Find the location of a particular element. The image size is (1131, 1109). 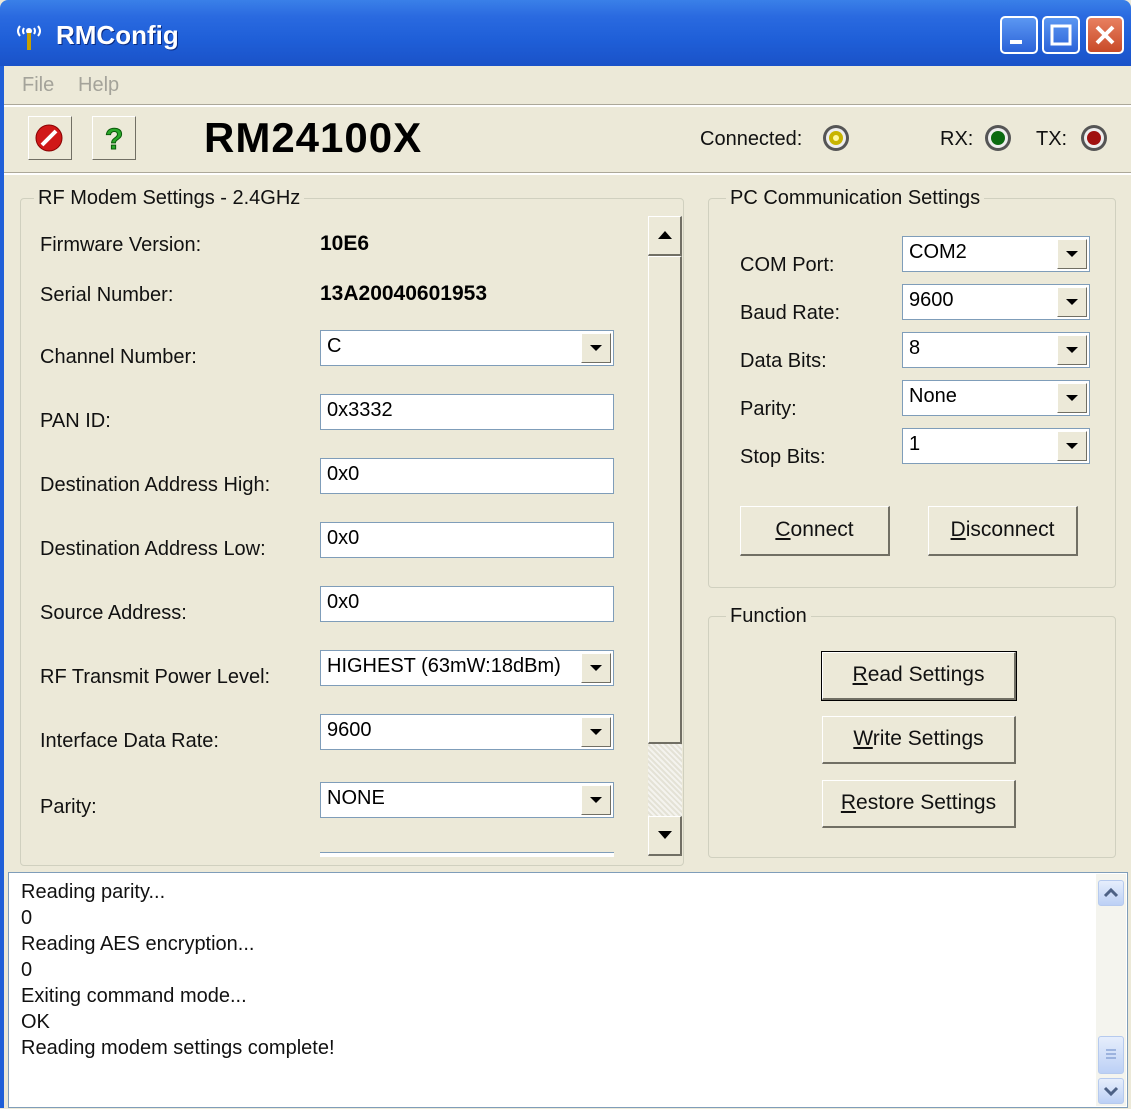

tx-power-label: RF Transmit Power Level: is located at coordinates (155, 677).